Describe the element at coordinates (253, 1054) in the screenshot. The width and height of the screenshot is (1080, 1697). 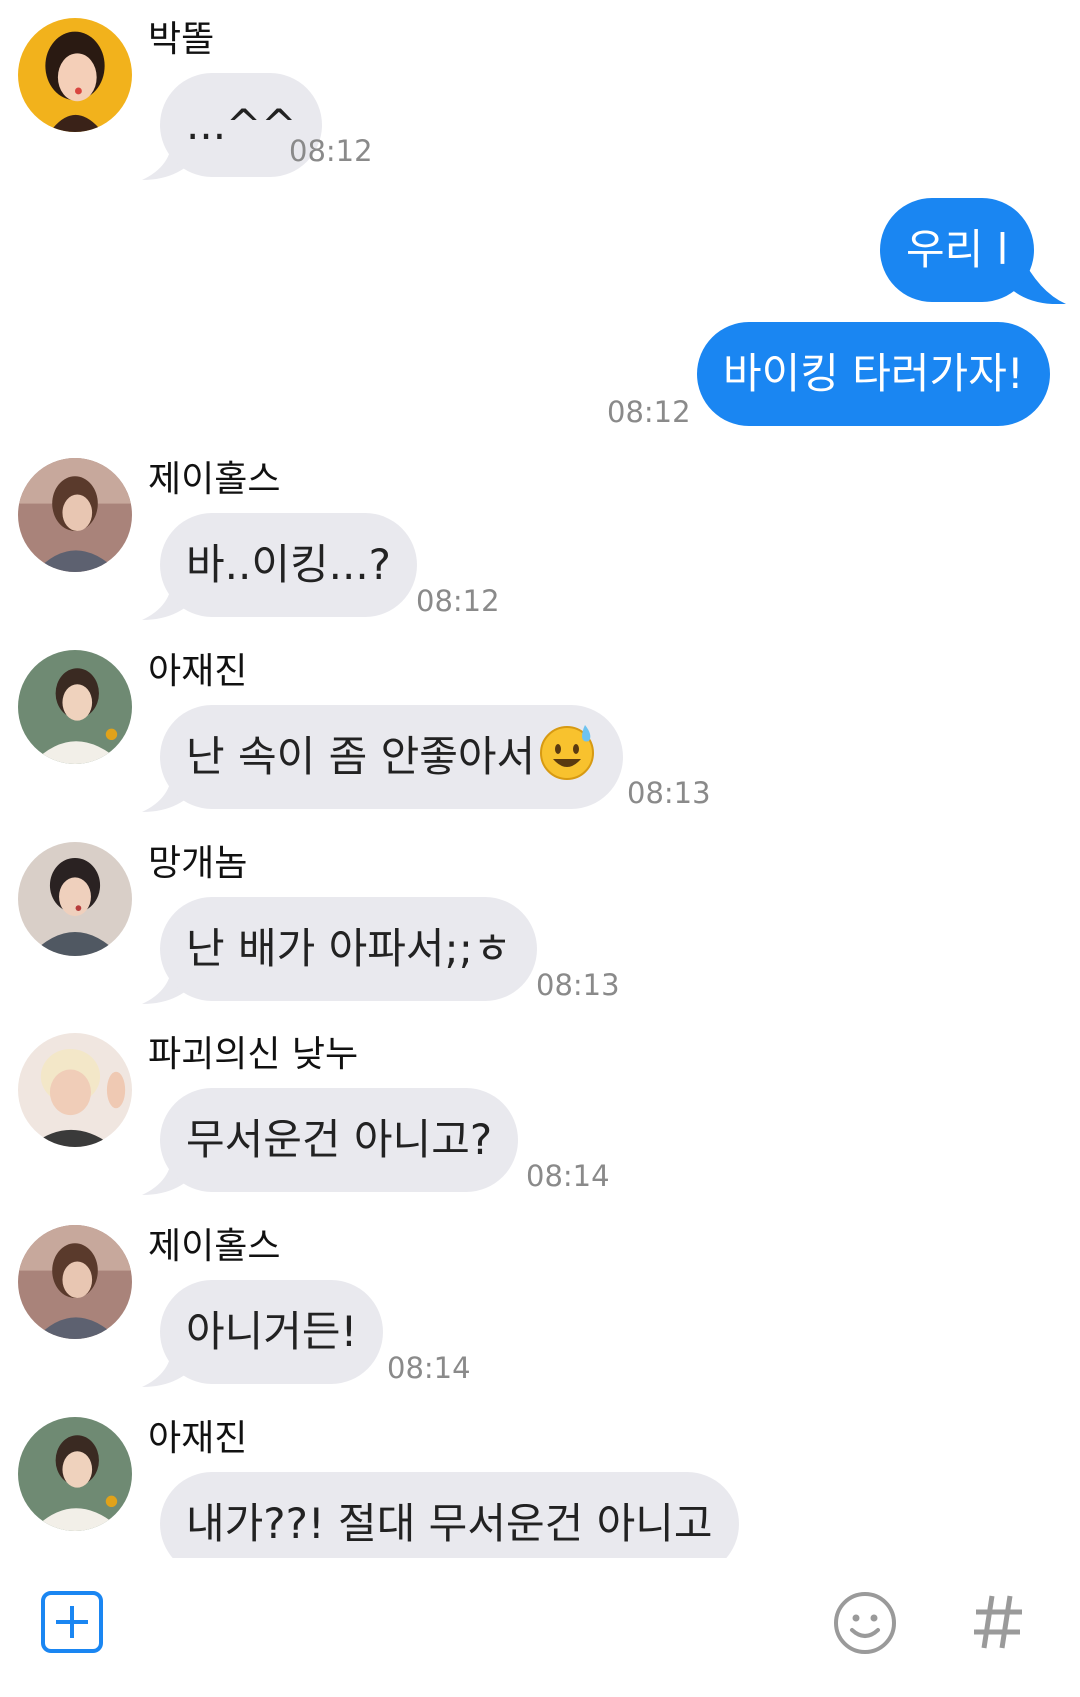
I see `sender-name: 파괴의신 낮누` at that location.